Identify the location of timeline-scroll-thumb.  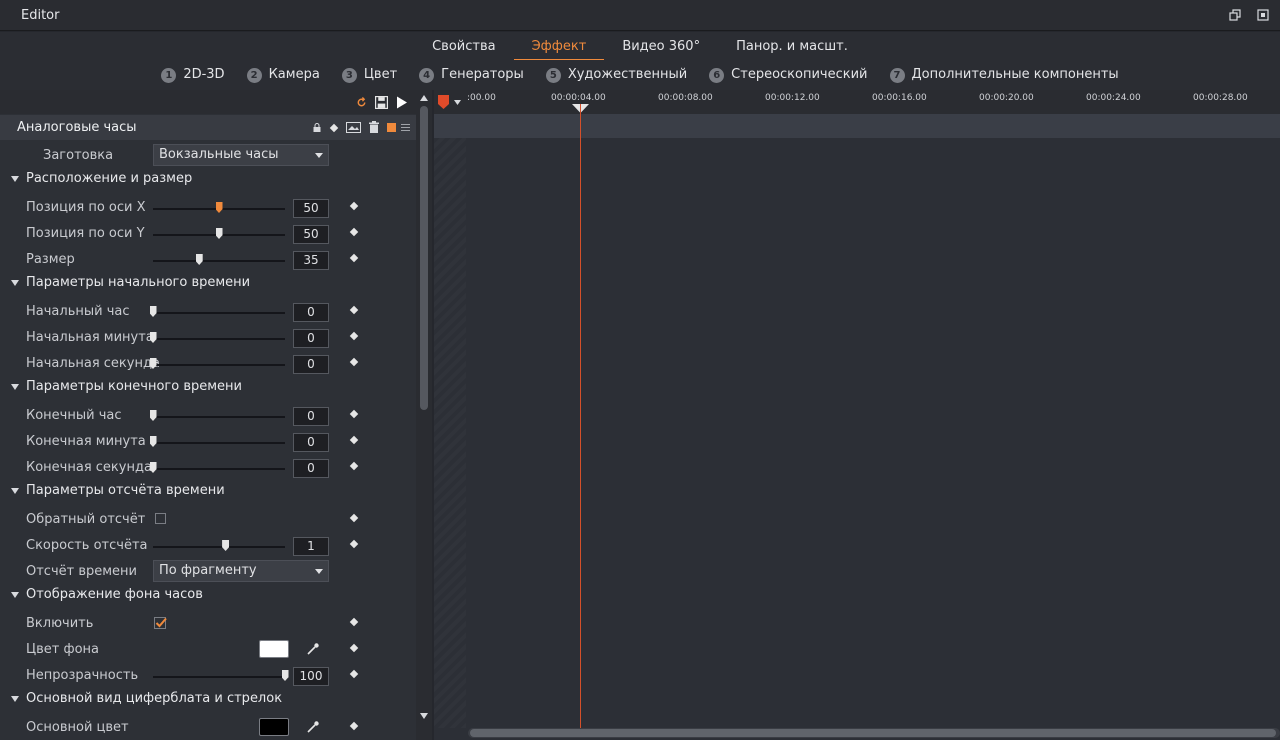
(873, 733).